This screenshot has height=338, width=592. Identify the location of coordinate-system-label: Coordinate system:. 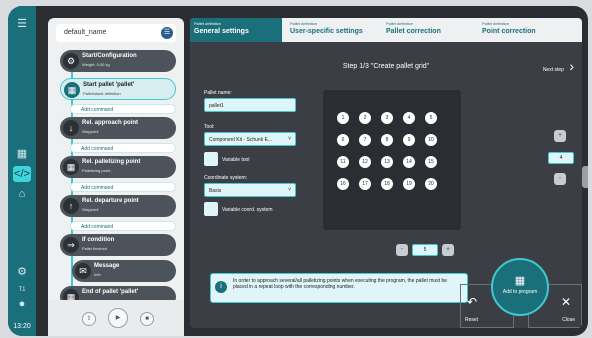
(226, 178).